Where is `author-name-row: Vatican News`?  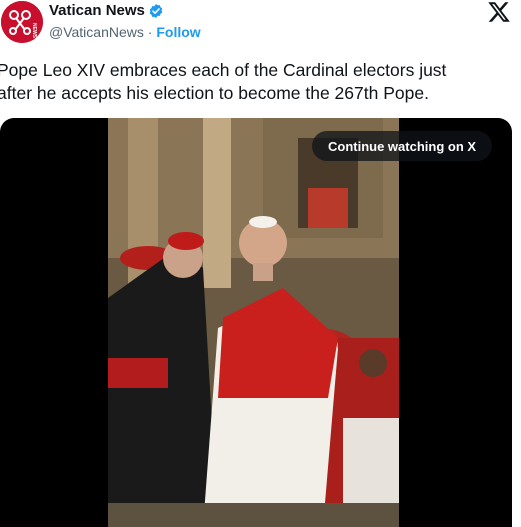 author-name-row: Vatican News is located at coordinates (106, 11).